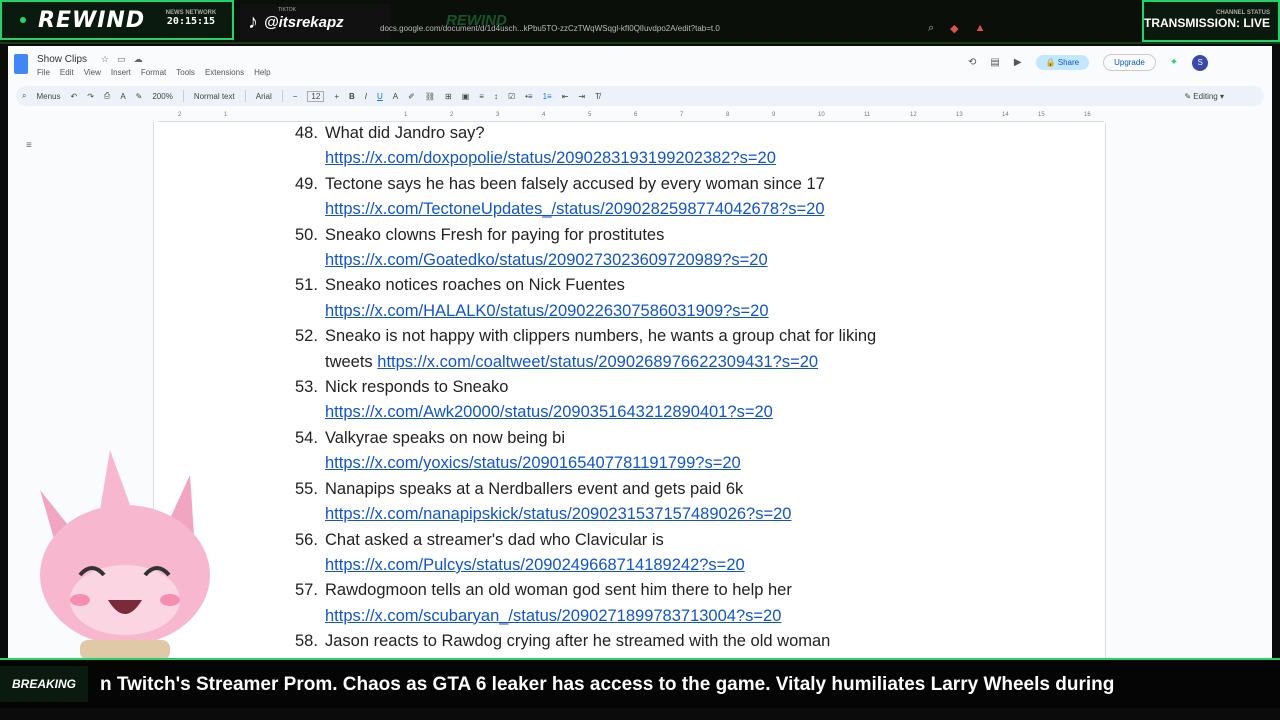 The image size is (1280, 720). I want to click on tiktok-handle: @itsrekapz, so click(304, 22).